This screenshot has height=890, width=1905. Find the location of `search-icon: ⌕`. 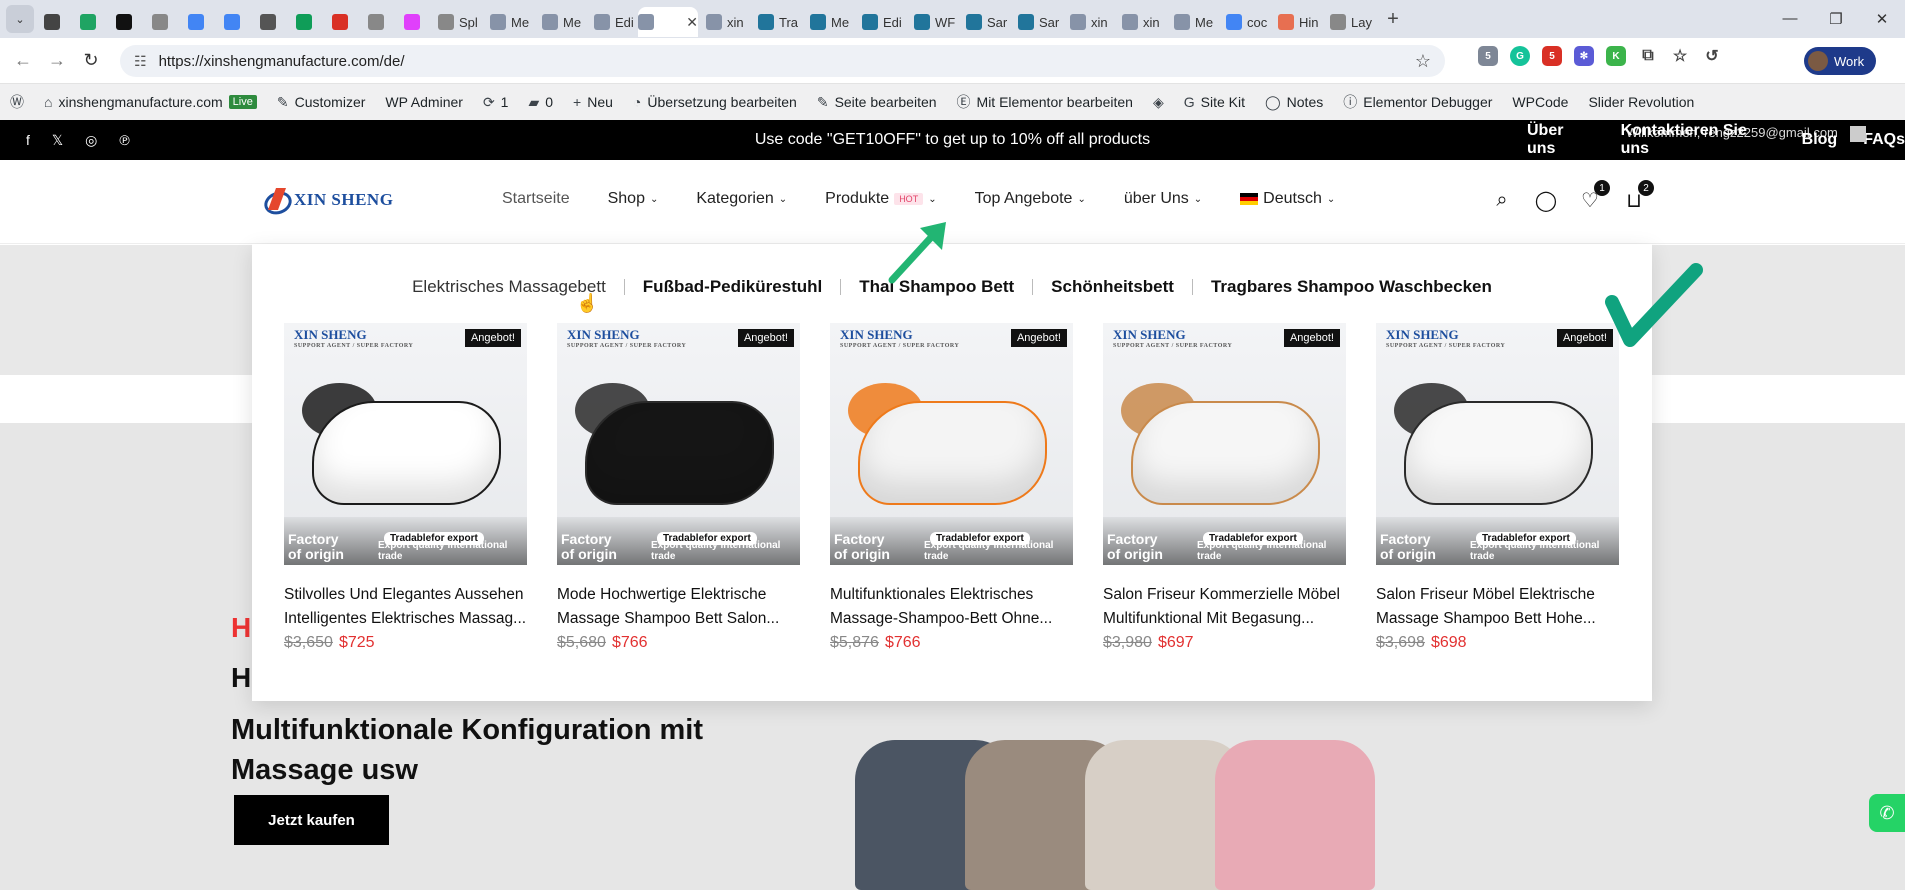

search-icon: ⌕ is located at coordinates (1502, 200).